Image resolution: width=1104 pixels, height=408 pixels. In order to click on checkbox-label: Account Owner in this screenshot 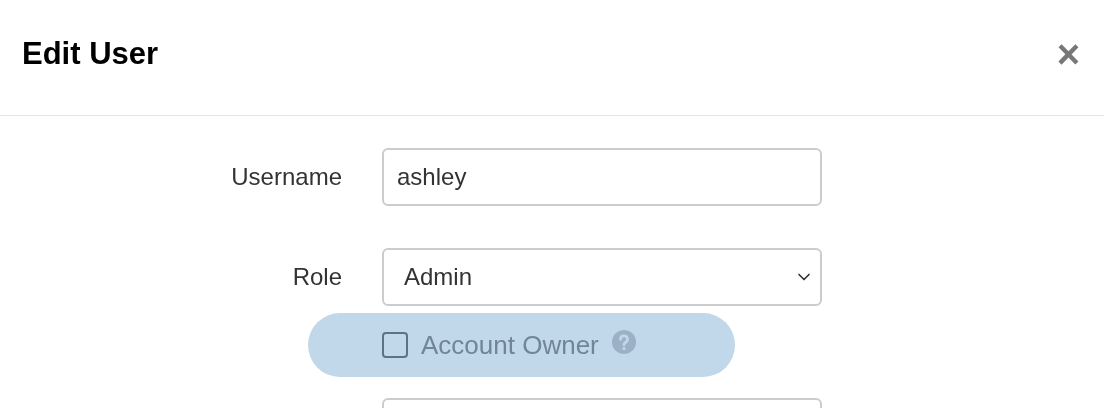, I will do `click(510, 345)`.